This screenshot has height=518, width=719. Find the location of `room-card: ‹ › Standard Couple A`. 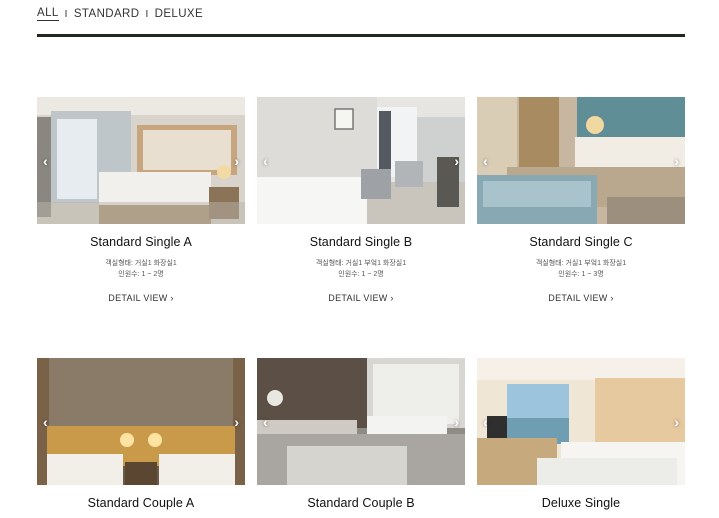

room-card: ‹ › Standard Couple A is located at coordinates (141, 438).